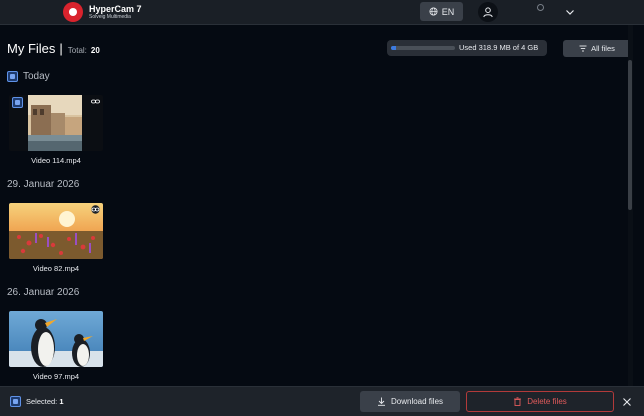 The width and height of the screenshot is (644, 416). What do you see at coordinates (42, 401) in the screenshot?
I see `selected-label: Selected:` at bounding box center [42, 401].